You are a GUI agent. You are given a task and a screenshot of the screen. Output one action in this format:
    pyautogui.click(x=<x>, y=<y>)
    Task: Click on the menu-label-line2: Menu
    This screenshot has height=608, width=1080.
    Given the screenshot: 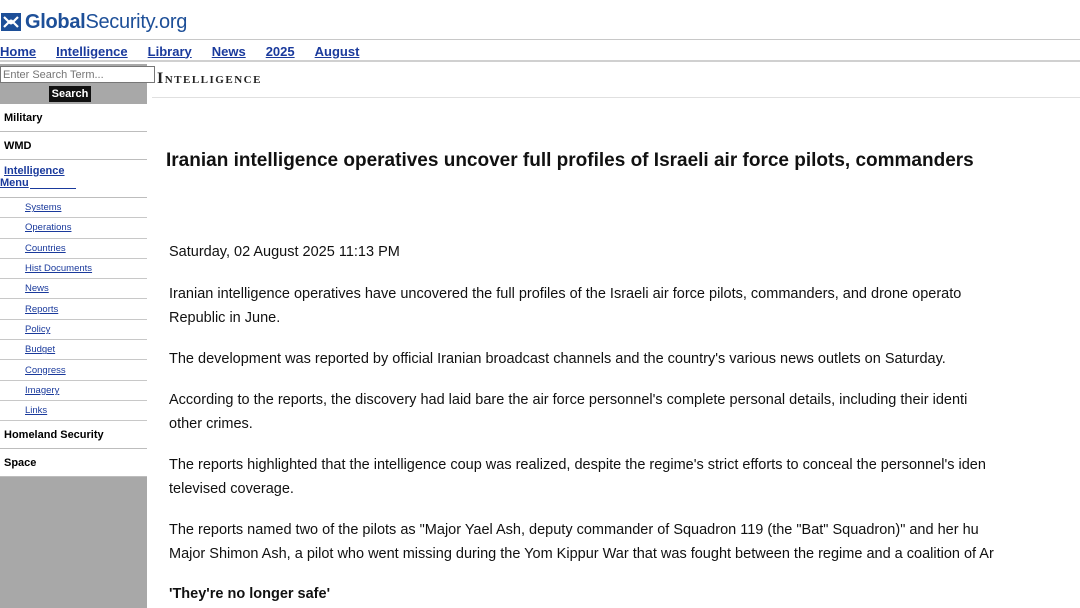 What is the action you would take?
    pyautogui.click(x=14, y=183)
    